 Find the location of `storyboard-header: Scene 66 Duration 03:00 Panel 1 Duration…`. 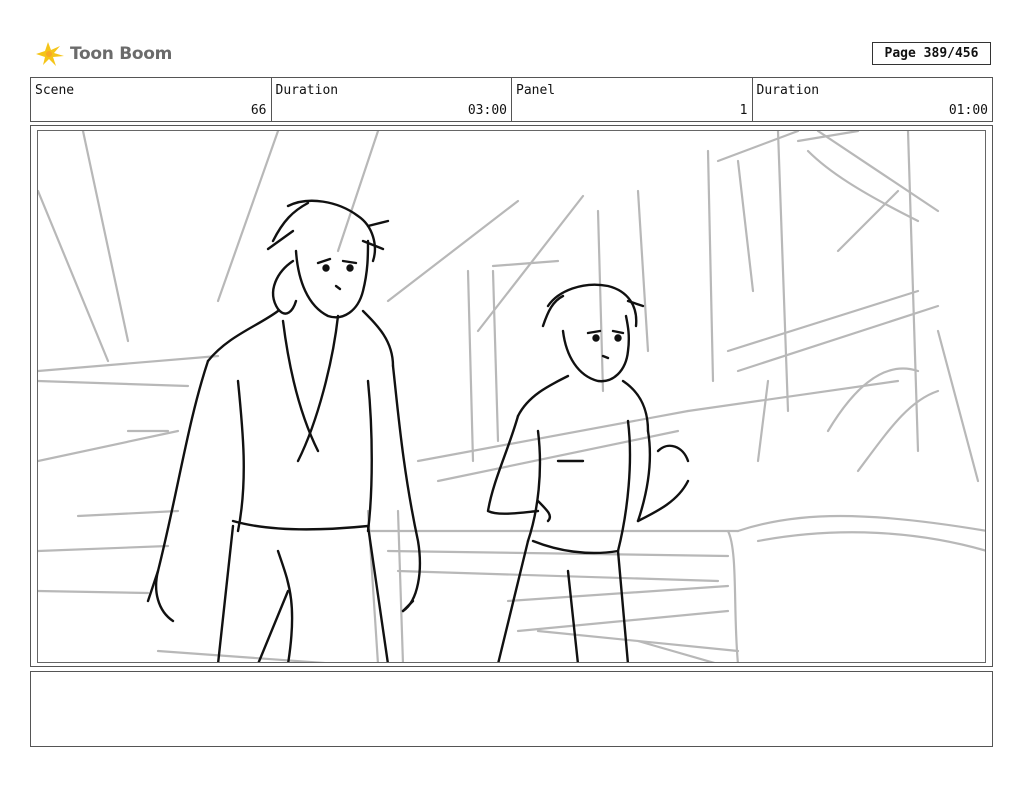

storyboard-header: Scene 66 Duration 03:00 Panel 1 Duration… is located at coordinates (511, 99).